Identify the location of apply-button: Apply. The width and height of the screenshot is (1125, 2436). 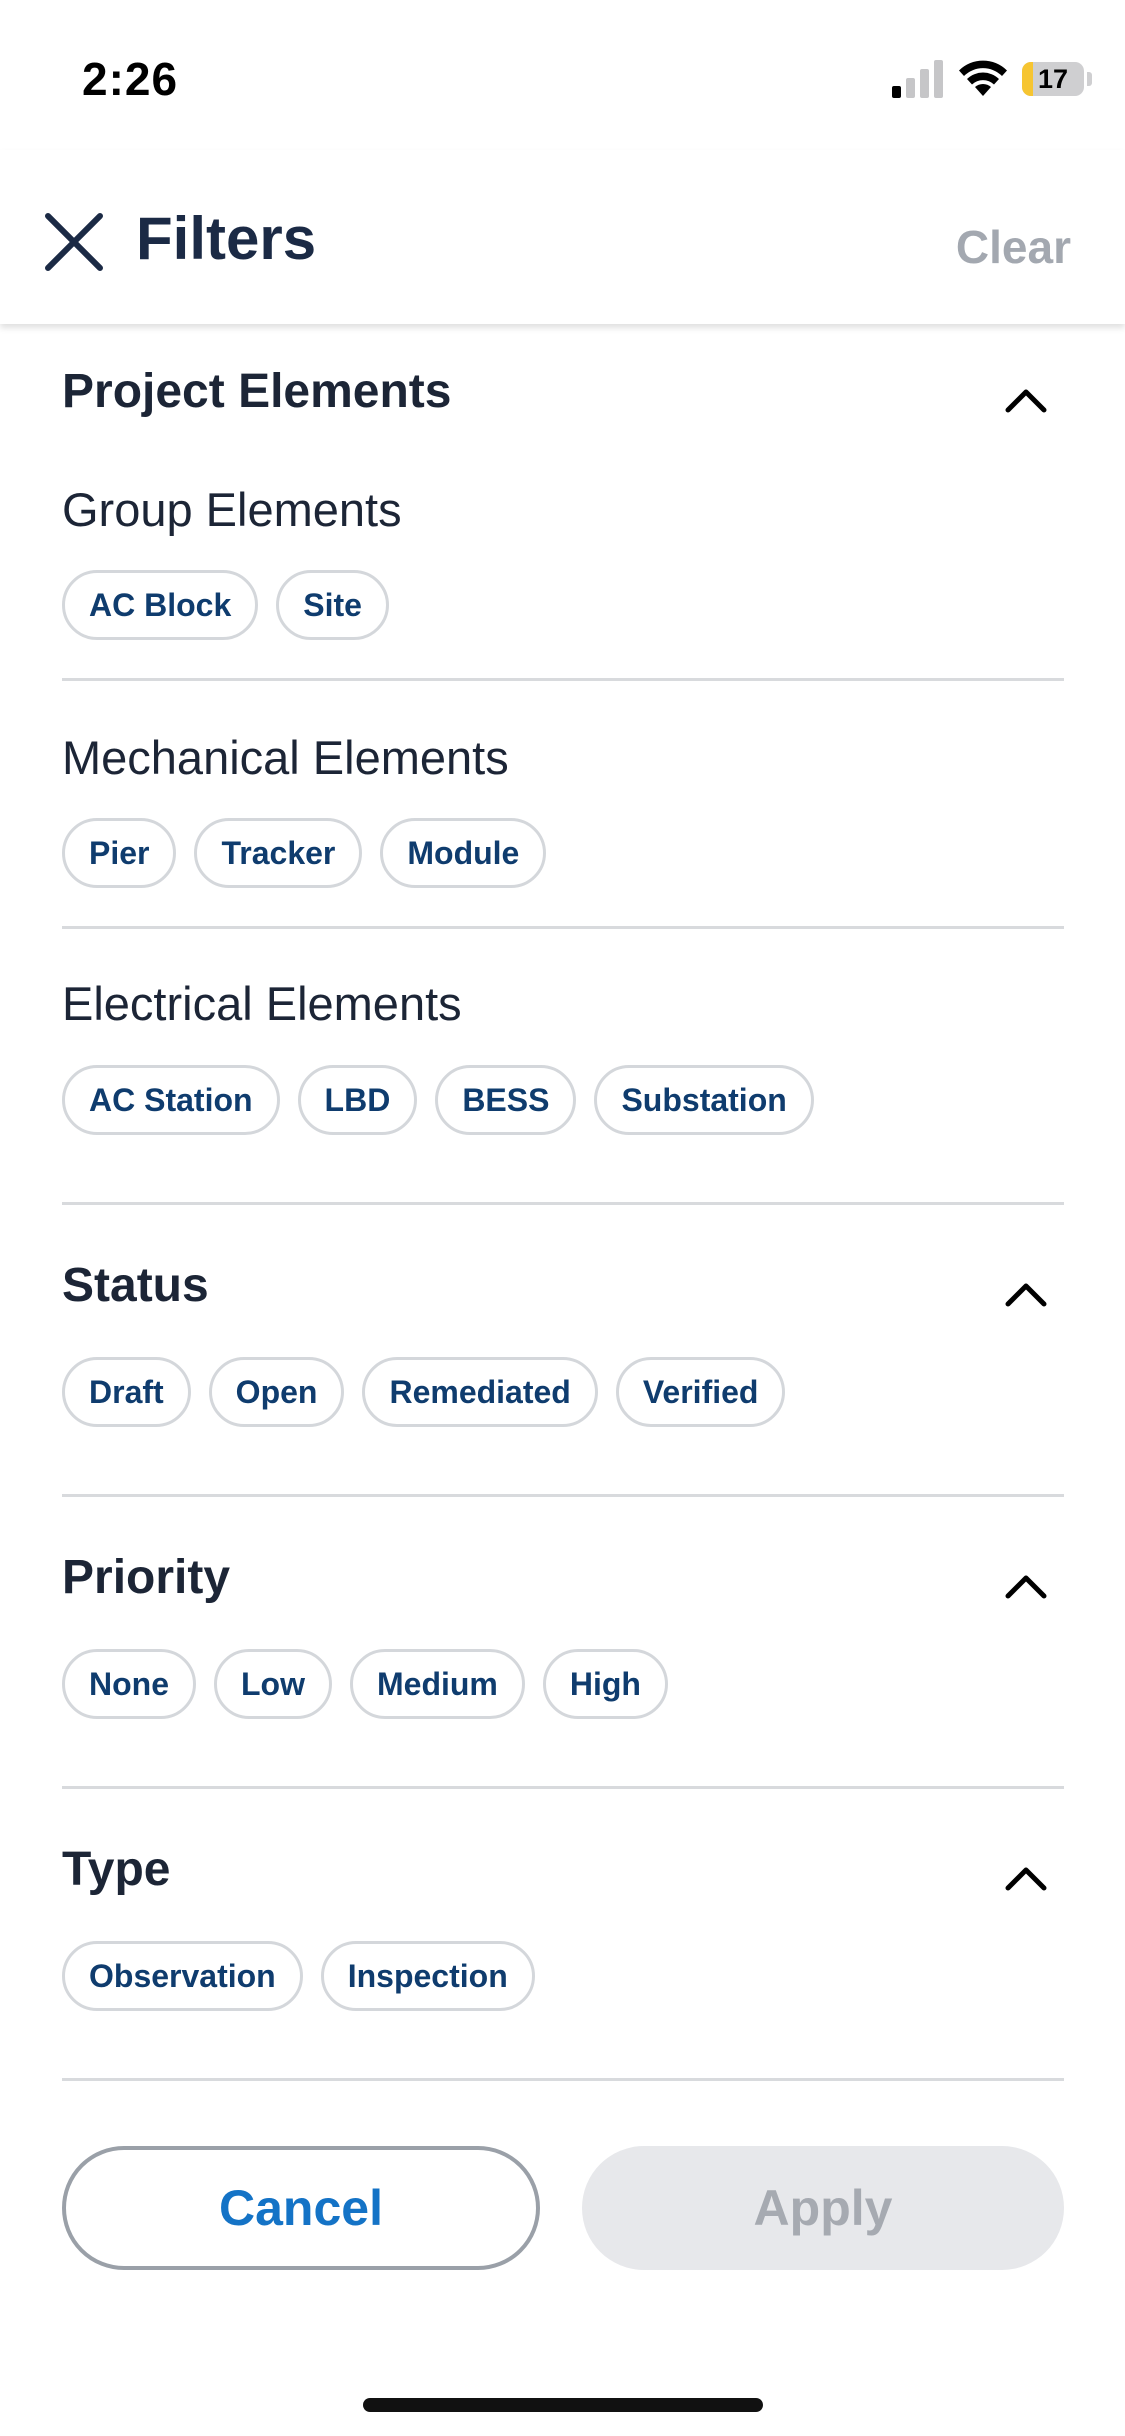
(823, 2208).